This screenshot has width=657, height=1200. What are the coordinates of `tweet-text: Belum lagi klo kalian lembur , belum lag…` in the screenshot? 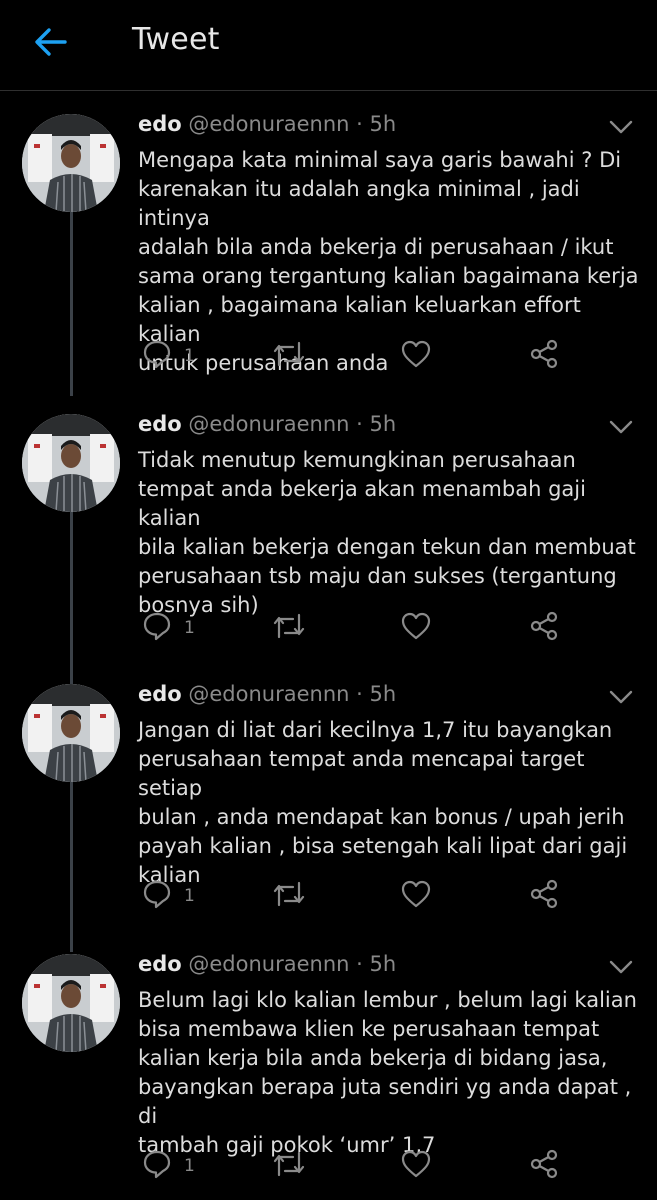 It's located at (387, 1072).